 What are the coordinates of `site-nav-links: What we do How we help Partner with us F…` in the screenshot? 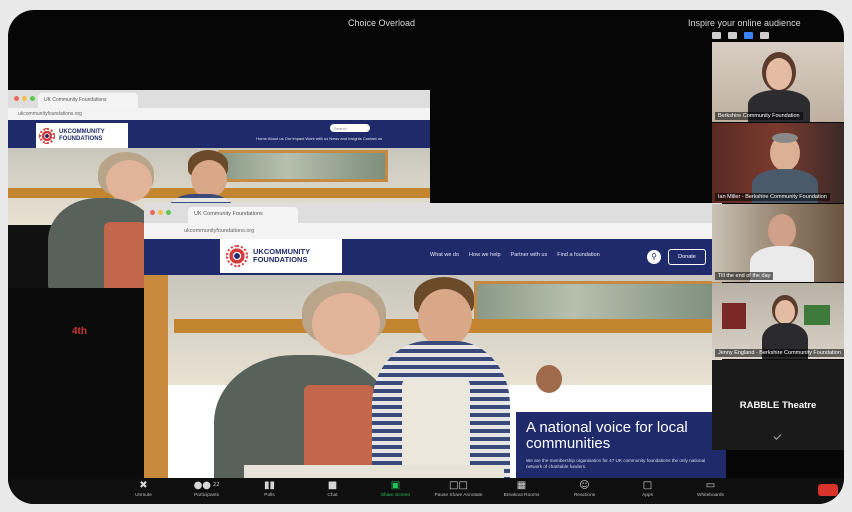 It's located at (515, 255).